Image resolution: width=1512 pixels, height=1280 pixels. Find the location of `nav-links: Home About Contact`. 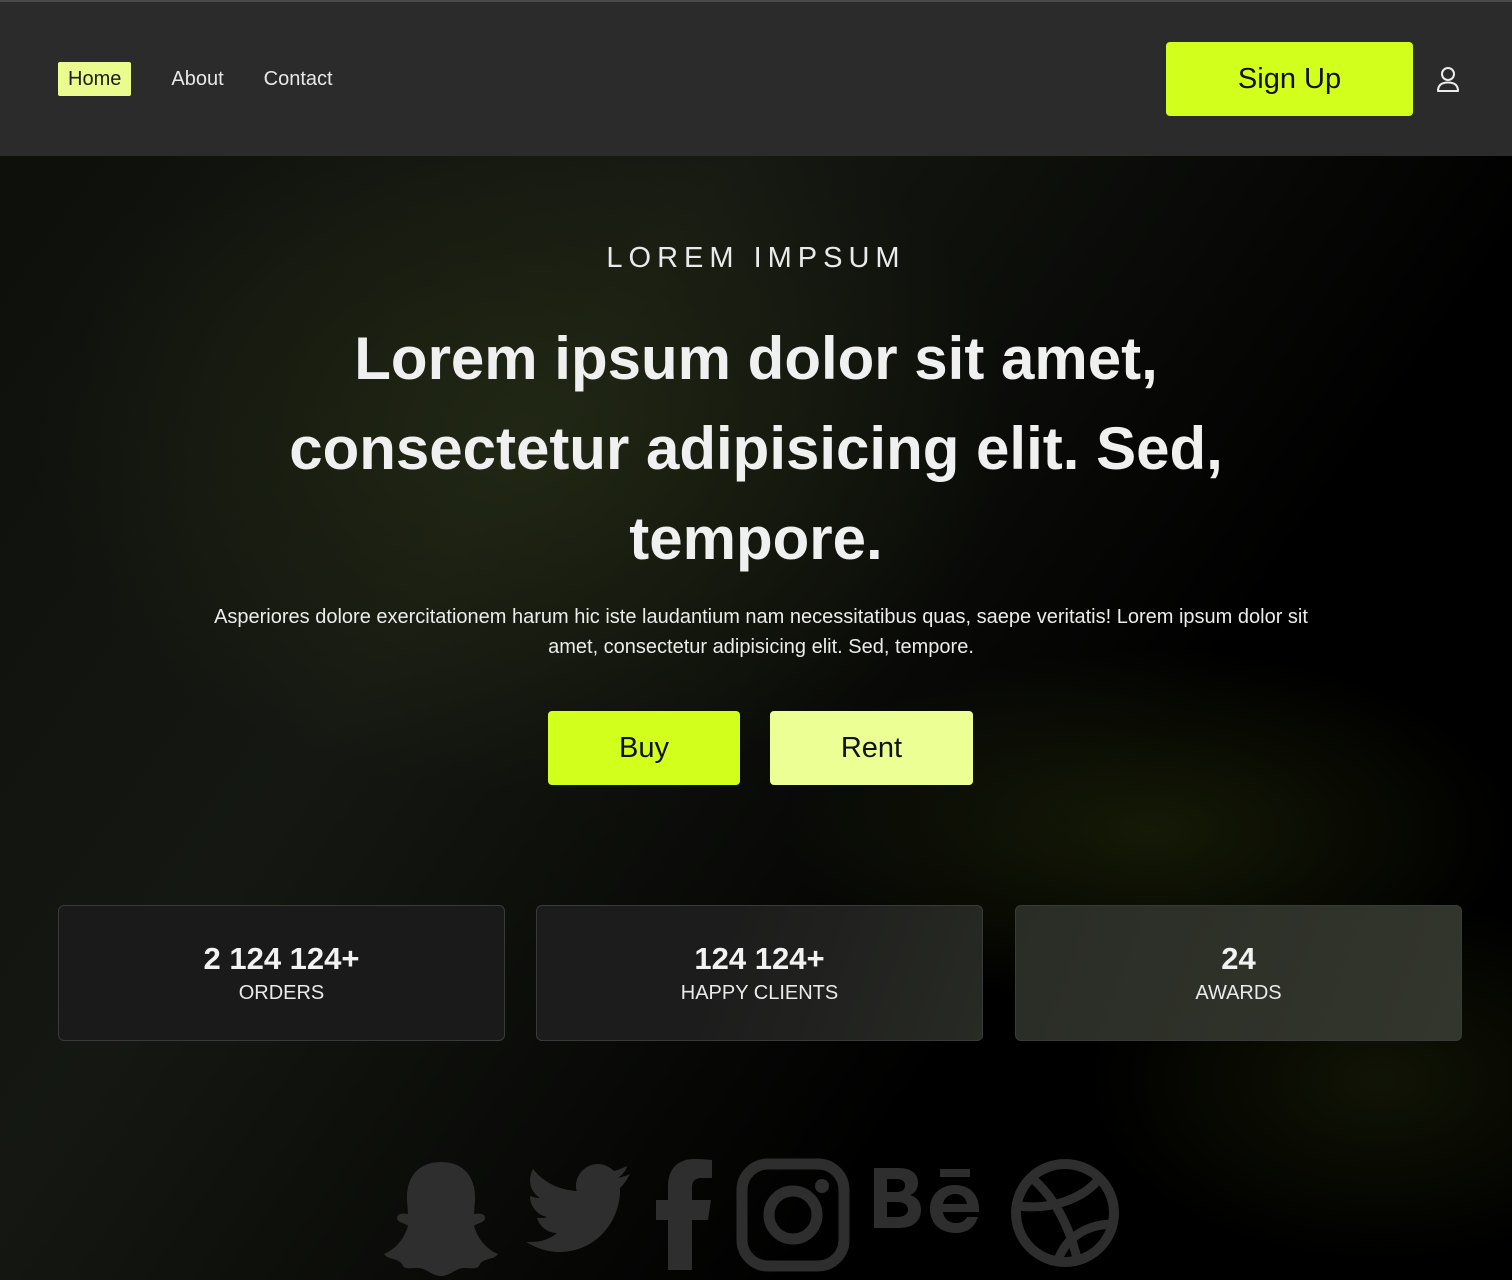

nav-links: Home About Contact is located at coordinates (215, 79).